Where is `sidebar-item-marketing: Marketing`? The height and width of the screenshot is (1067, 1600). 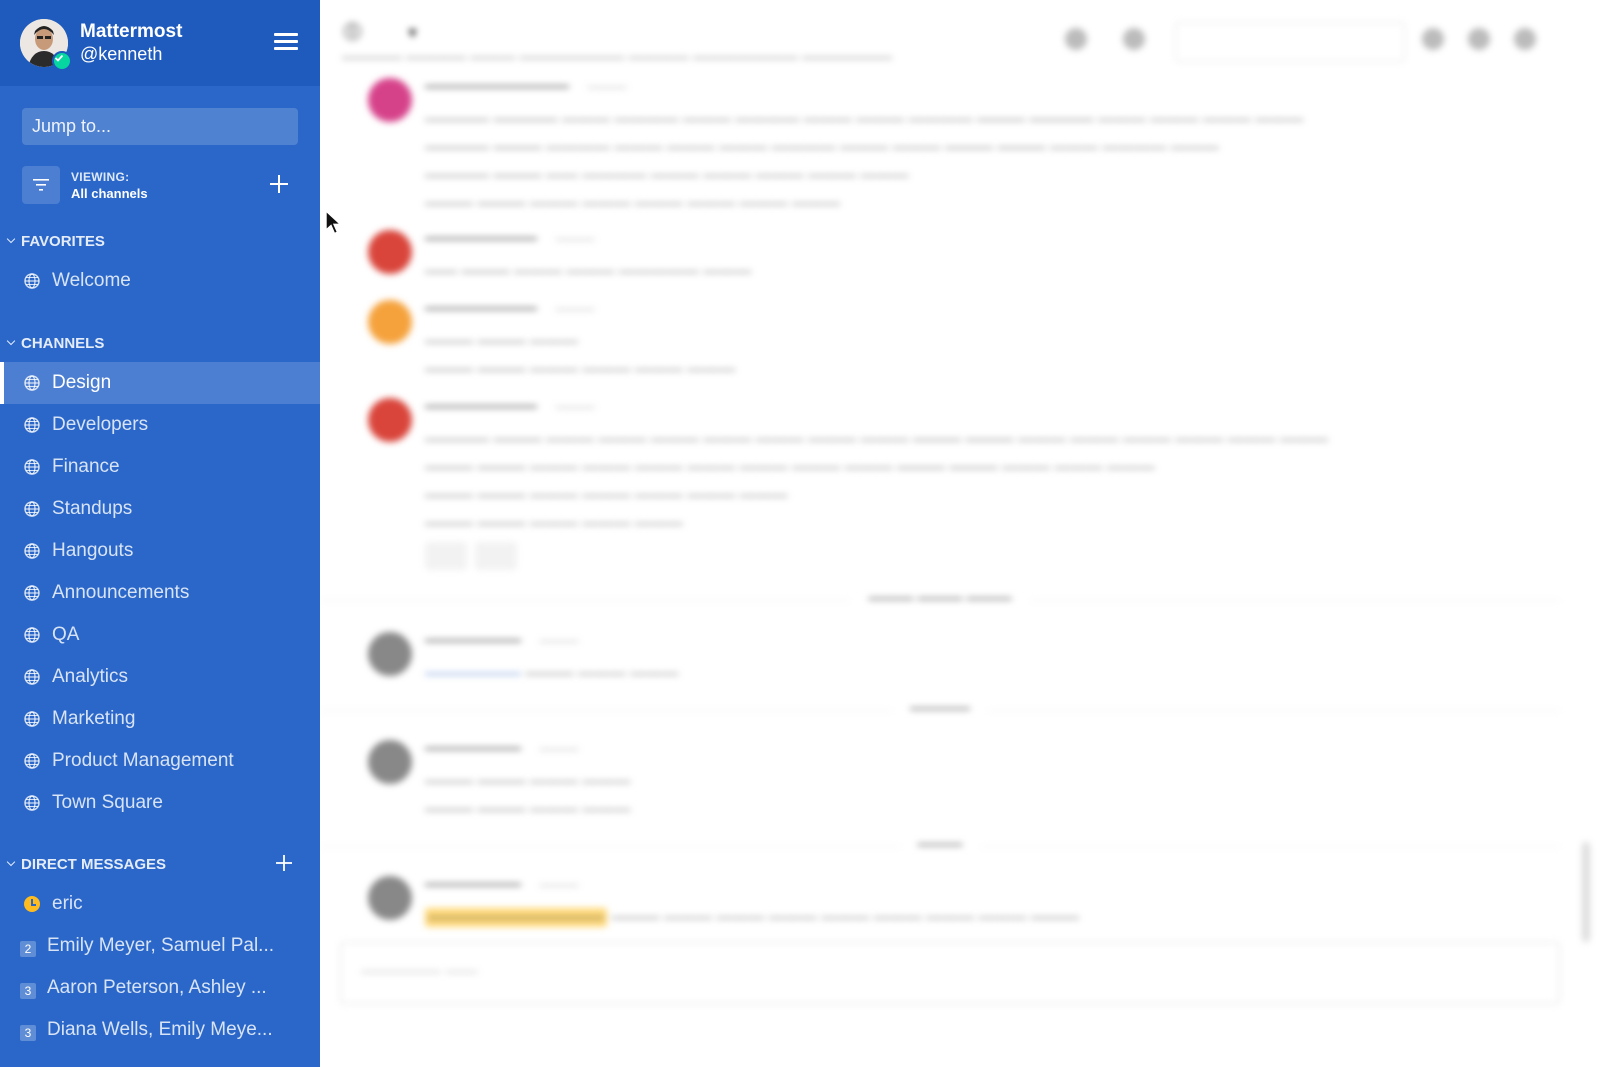
sidebar-item-marketing: Marketing is located at coordinates (160, 719).